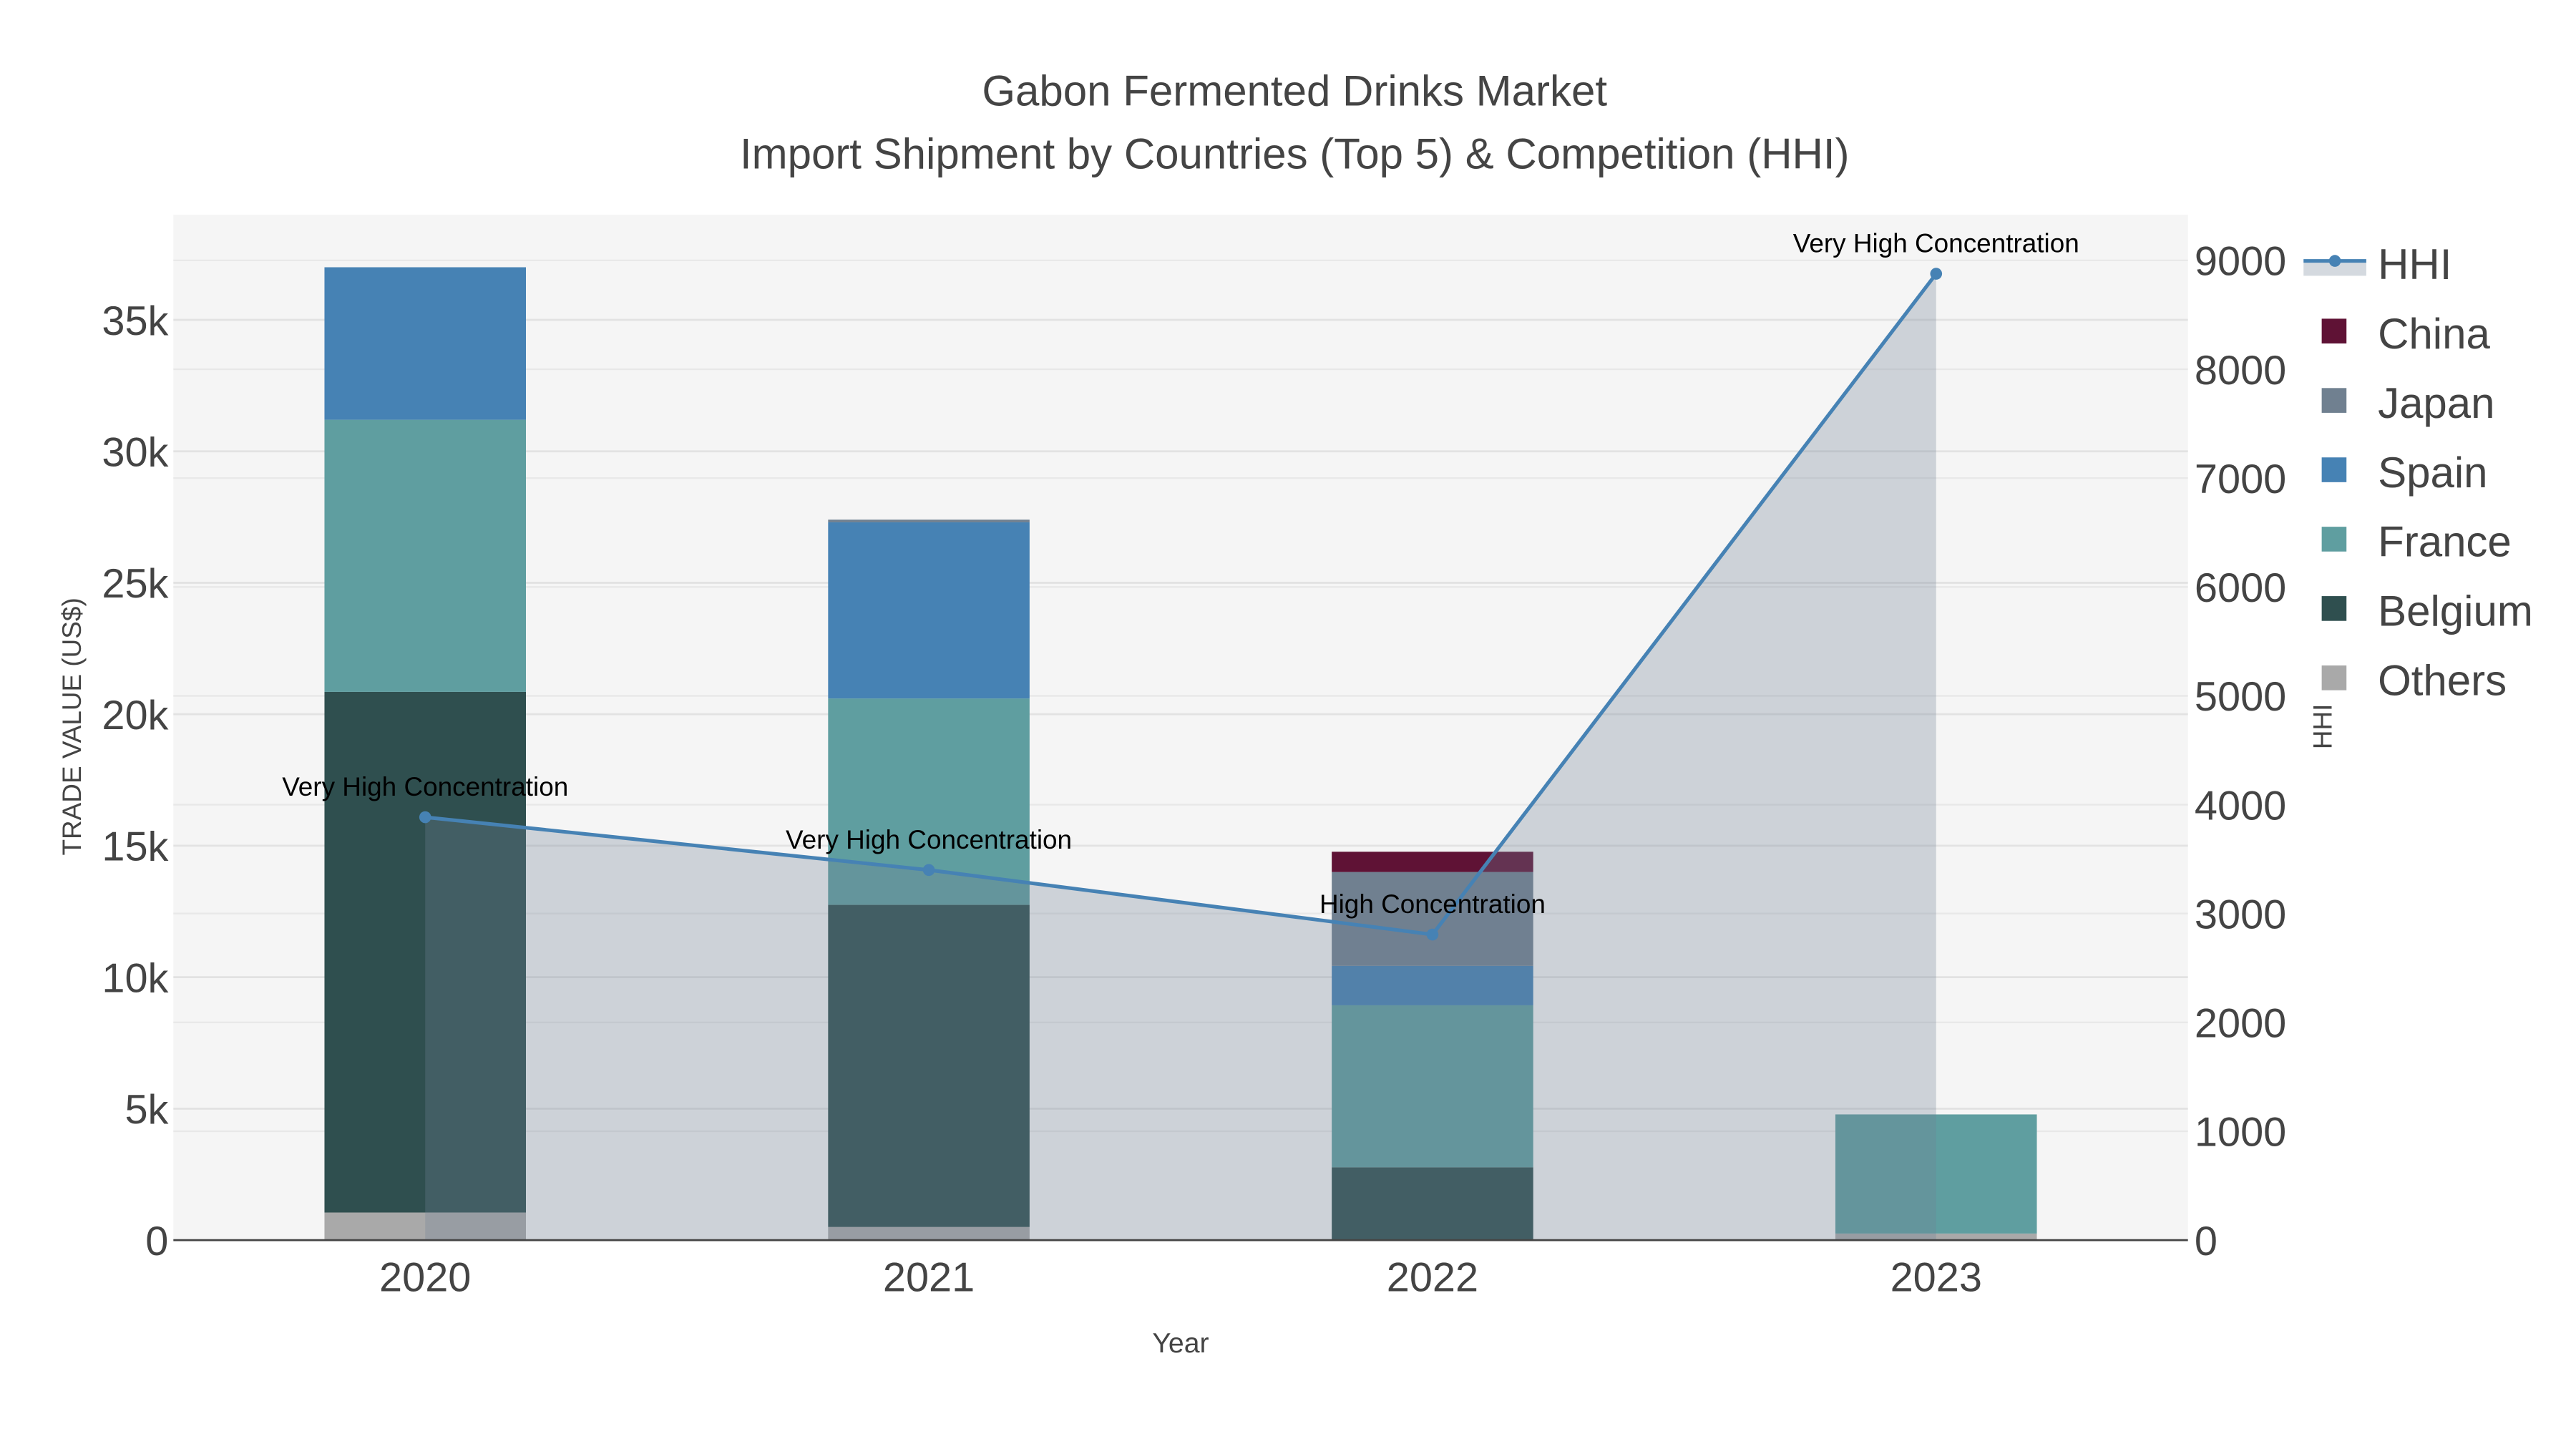  I want to click on legend-label-others: Others, so click(2442, 681).